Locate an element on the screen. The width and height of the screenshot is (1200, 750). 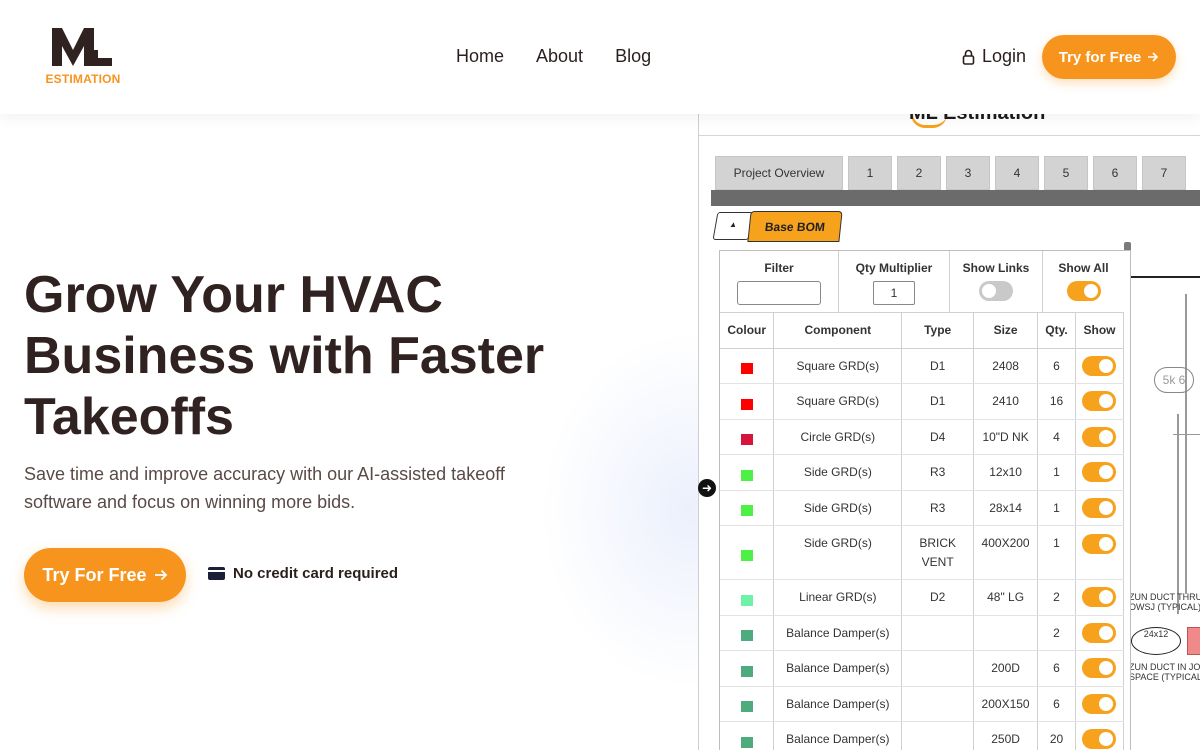
login-link: Login is located at coordinates (994, 56).